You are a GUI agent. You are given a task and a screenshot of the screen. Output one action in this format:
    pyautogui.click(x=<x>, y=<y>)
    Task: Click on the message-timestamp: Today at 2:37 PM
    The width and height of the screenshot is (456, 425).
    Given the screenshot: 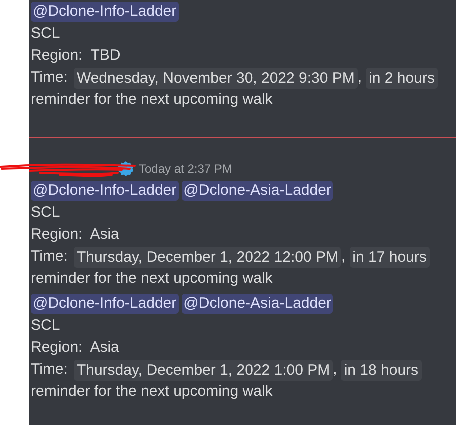 What is the action you would take?
    pyautogui.click(x=185, y=169)
    